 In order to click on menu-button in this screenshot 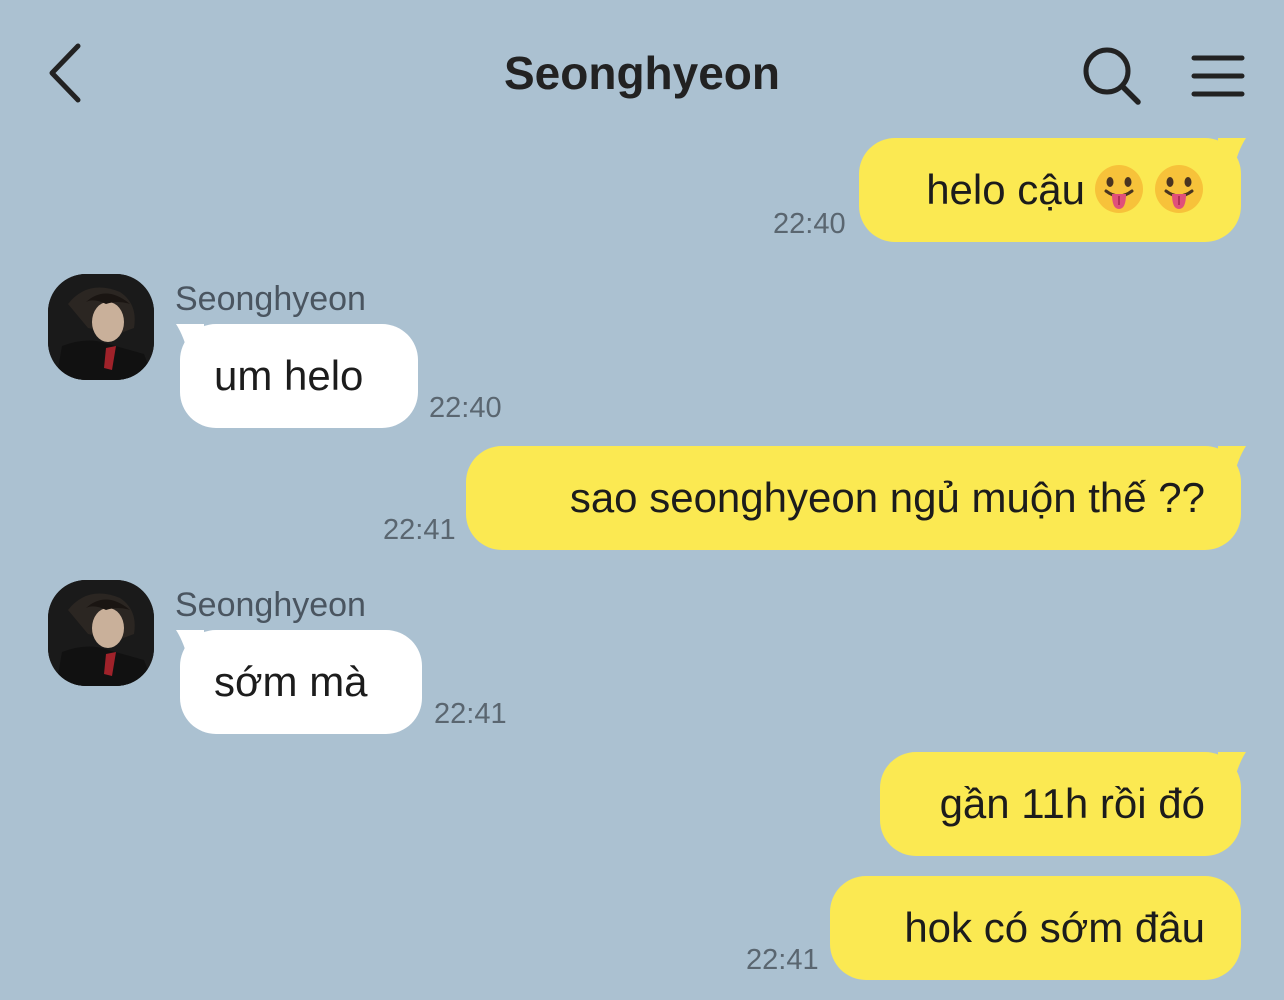, I will do `click(1218, 76)`.